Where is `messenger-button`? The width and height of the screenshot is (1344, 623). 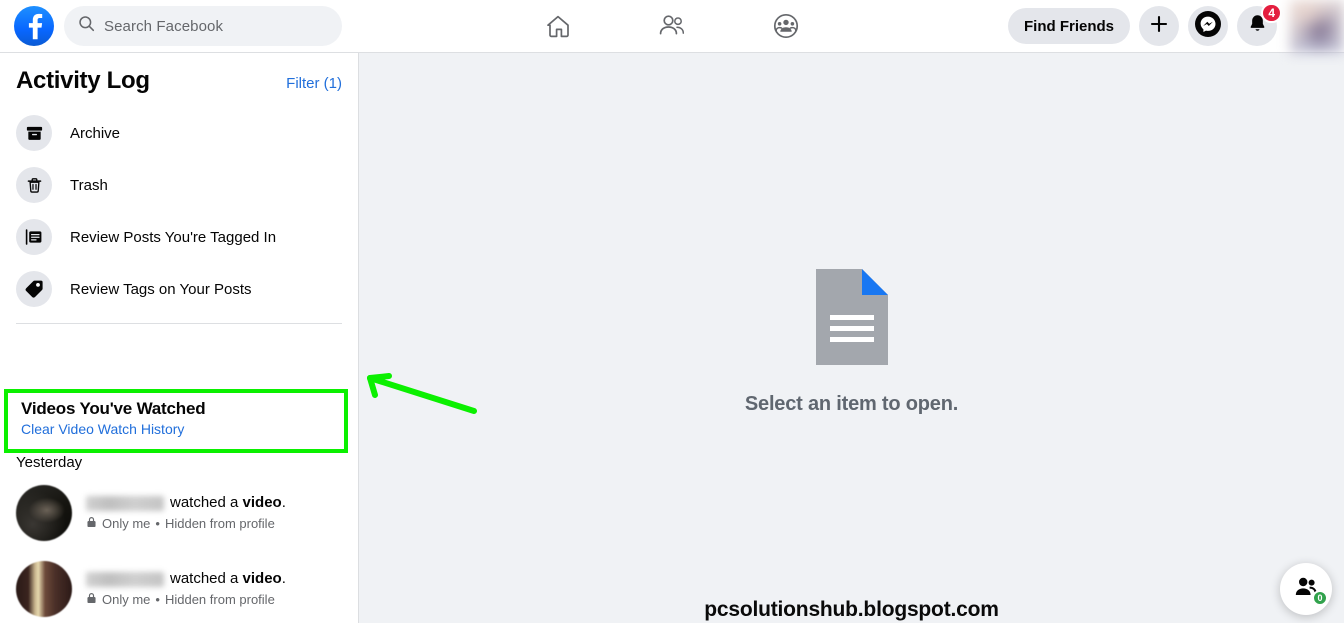
messenger-button is located at coordinates (1208, 26).